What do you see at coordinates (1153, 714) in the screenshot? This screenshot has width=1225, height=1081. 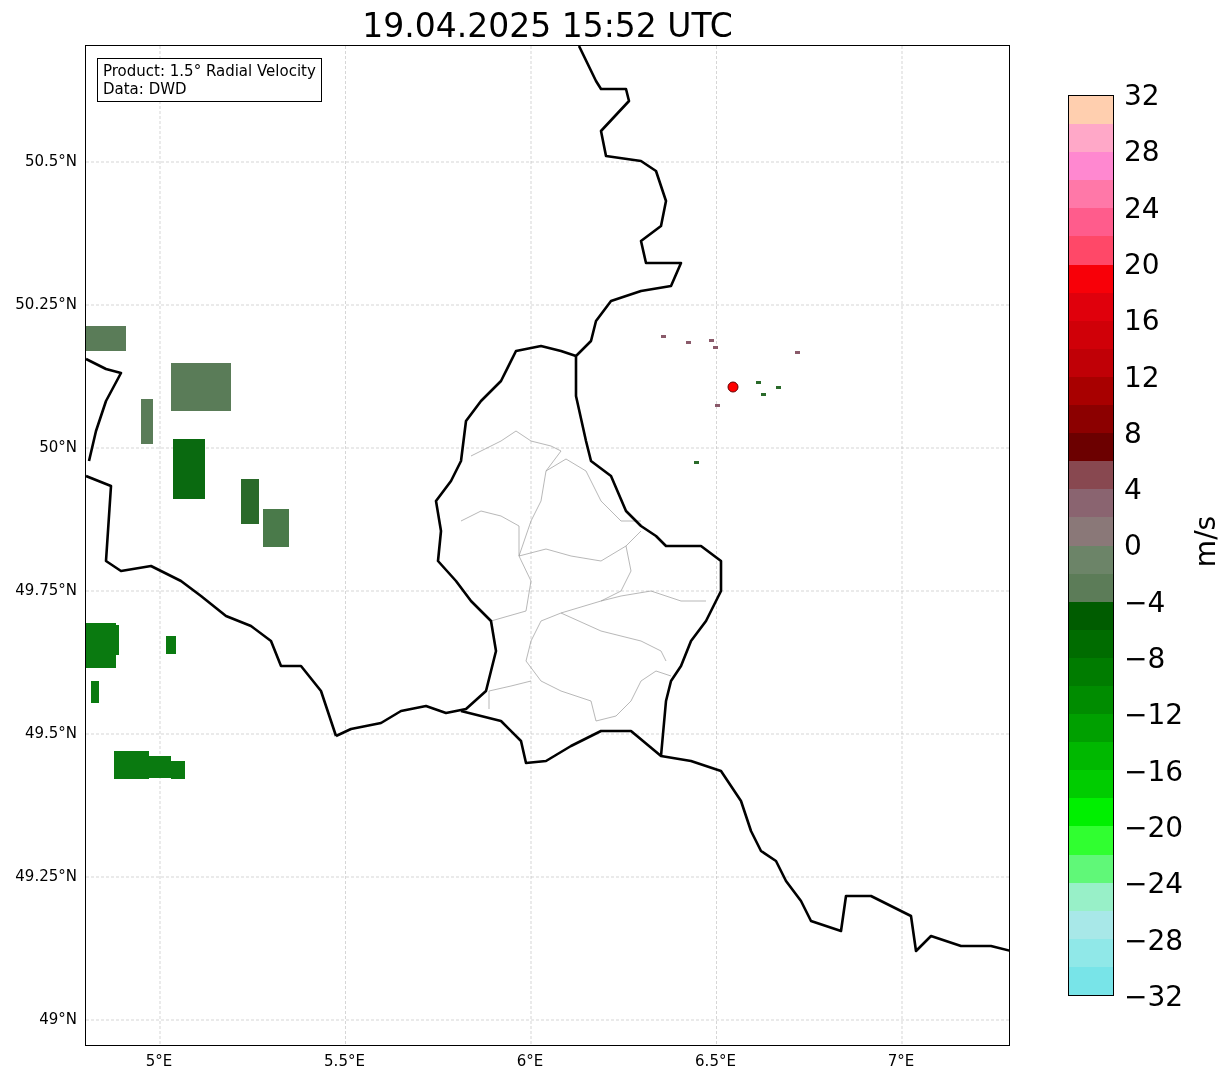 I see `colorbar-tick-label: −12` at bounding box center [1153, 714].